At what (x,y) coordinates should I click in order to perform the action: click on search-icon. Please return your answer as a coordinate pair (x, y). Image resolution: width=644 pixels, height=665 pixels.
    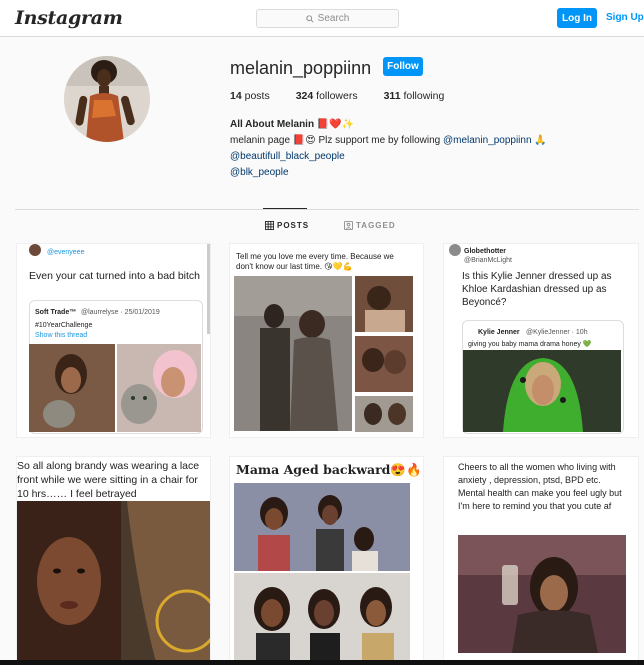
    Looking at the image, I should click on (309, 18).